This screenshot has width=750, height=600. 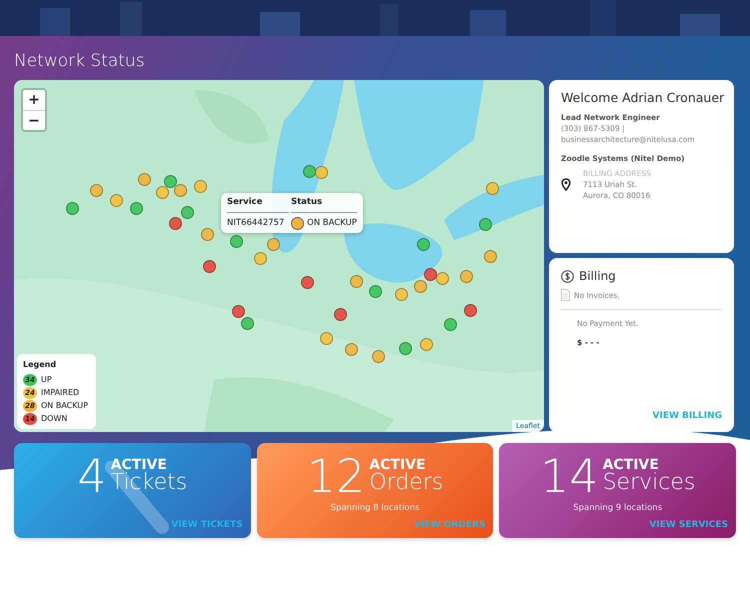 I want to click on legend-title: Legend, so click(x=40, y=365).